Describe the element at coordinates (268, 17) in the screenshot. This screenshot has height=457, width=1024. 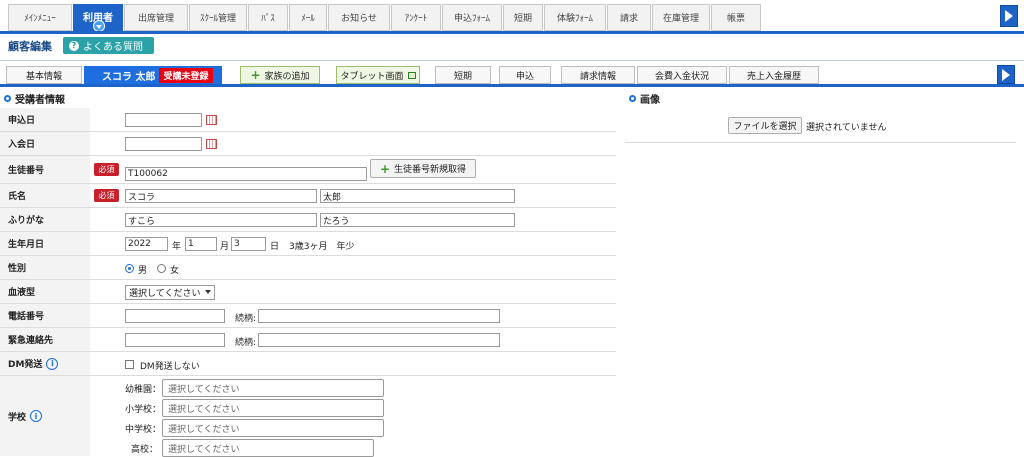
I see `nav-tab-pass: ﾊﾟｽ` at that location.